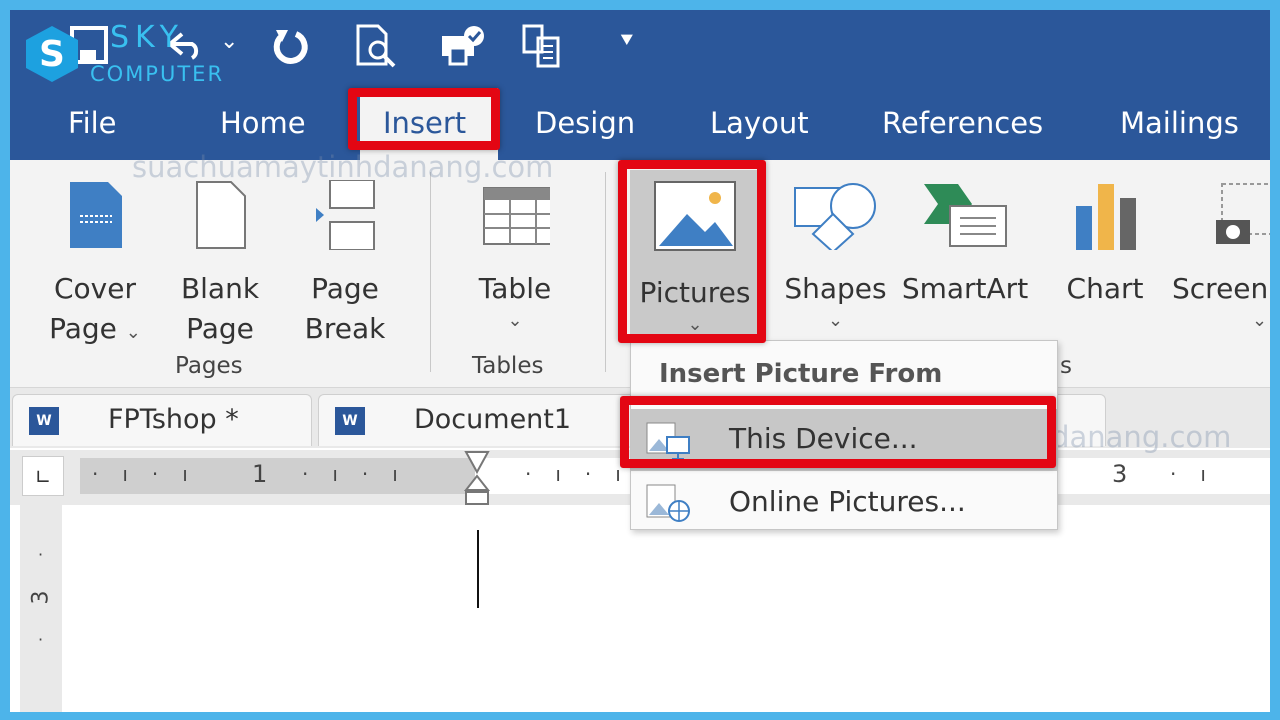 Image resolution: width=1280 pixels, height=720 pixels. I want to click on chart-button: Chart, so click(1105, 244).